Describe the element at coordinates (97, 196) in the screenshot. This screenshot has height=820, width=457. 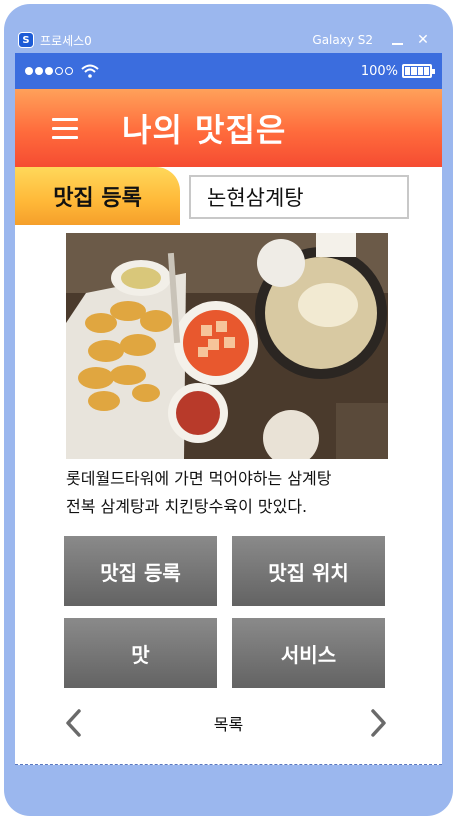
I see `register-label: 맛집 등록` at that location.